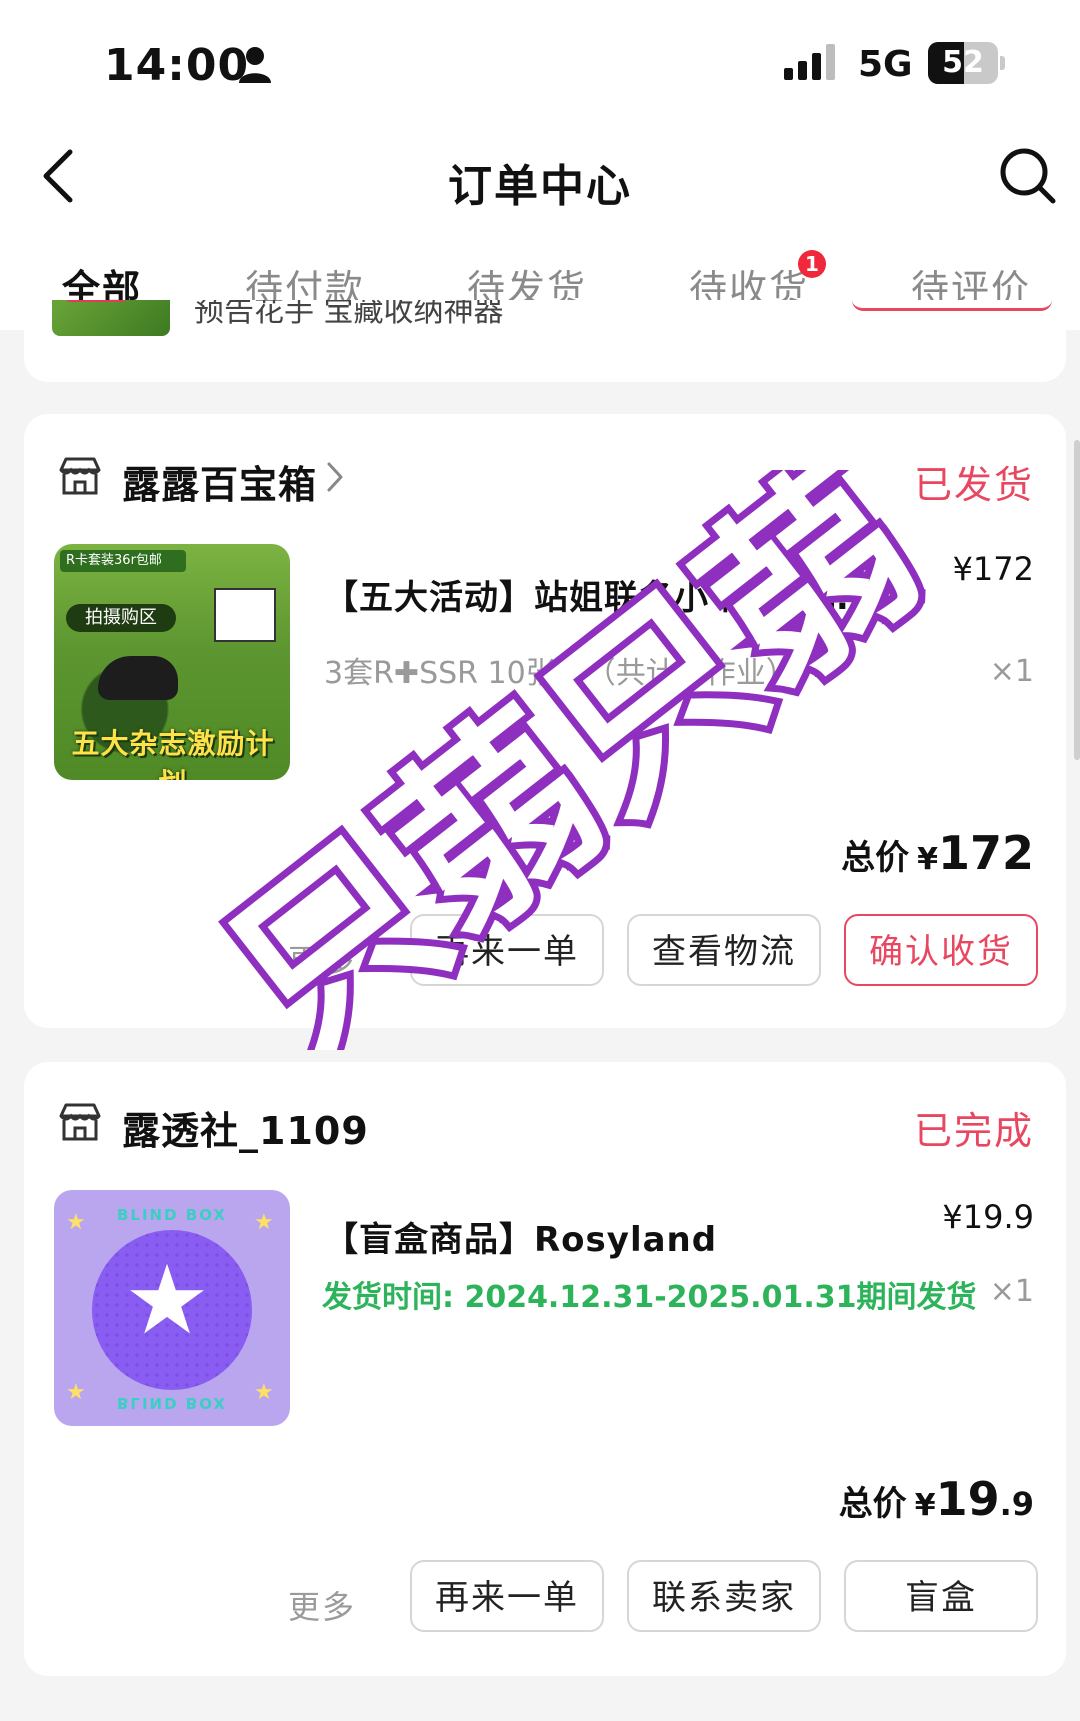 This screenshot has height=1721, width=1080. What do you see at coordinates (988, 1217) in the screenshot?
I see `product-price: ¥19.9` at bounding box center [988, 1217].